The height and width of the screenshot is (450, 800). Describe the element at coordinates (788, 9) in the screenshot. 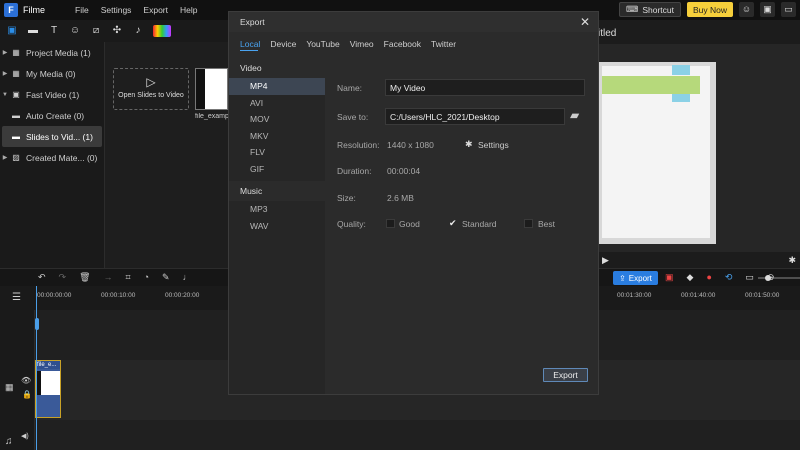

I see `window-icon: ▭` at that location.